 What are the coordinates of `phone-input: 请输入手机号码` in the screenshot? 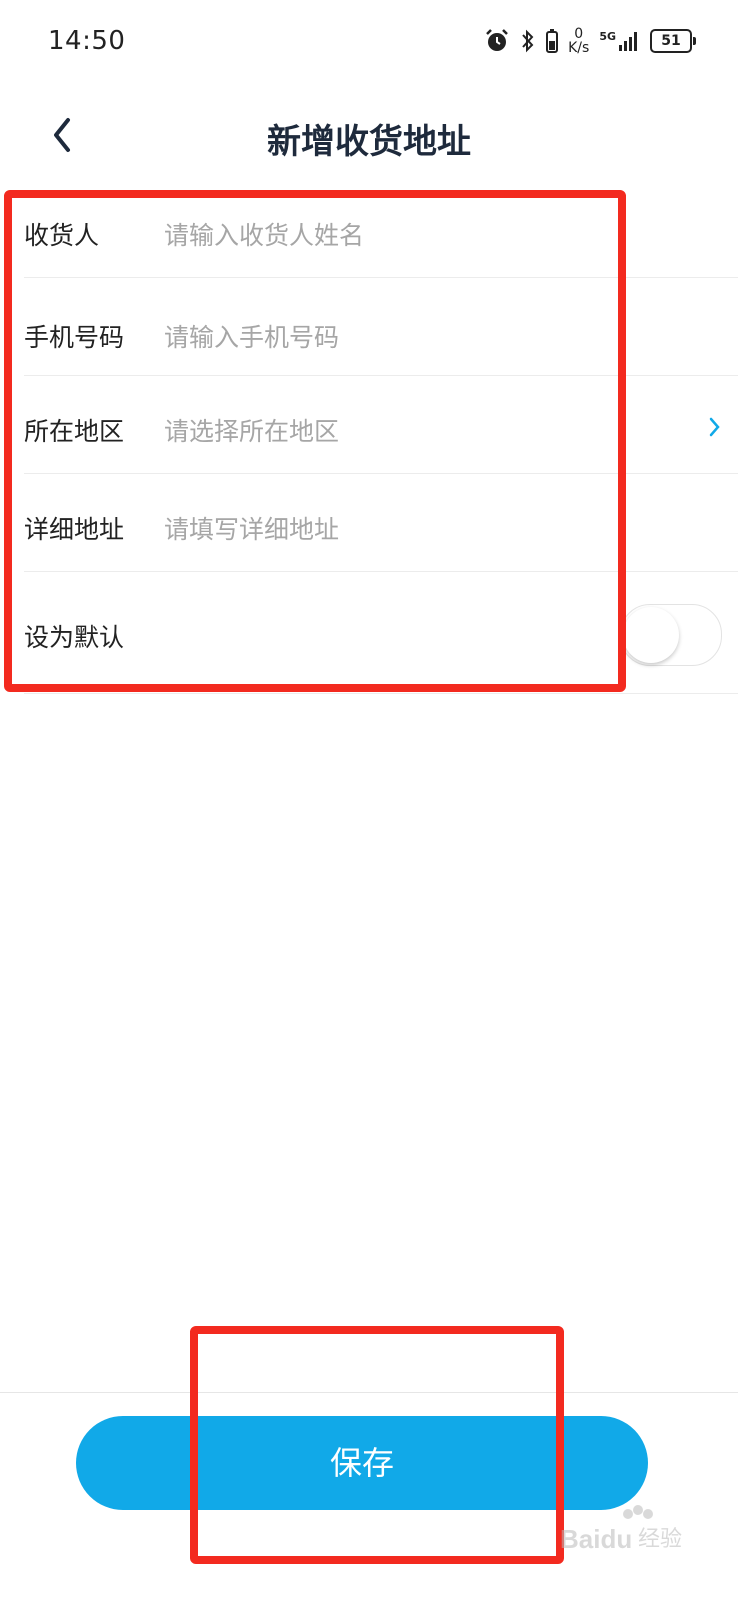 It's located at (251, 336).